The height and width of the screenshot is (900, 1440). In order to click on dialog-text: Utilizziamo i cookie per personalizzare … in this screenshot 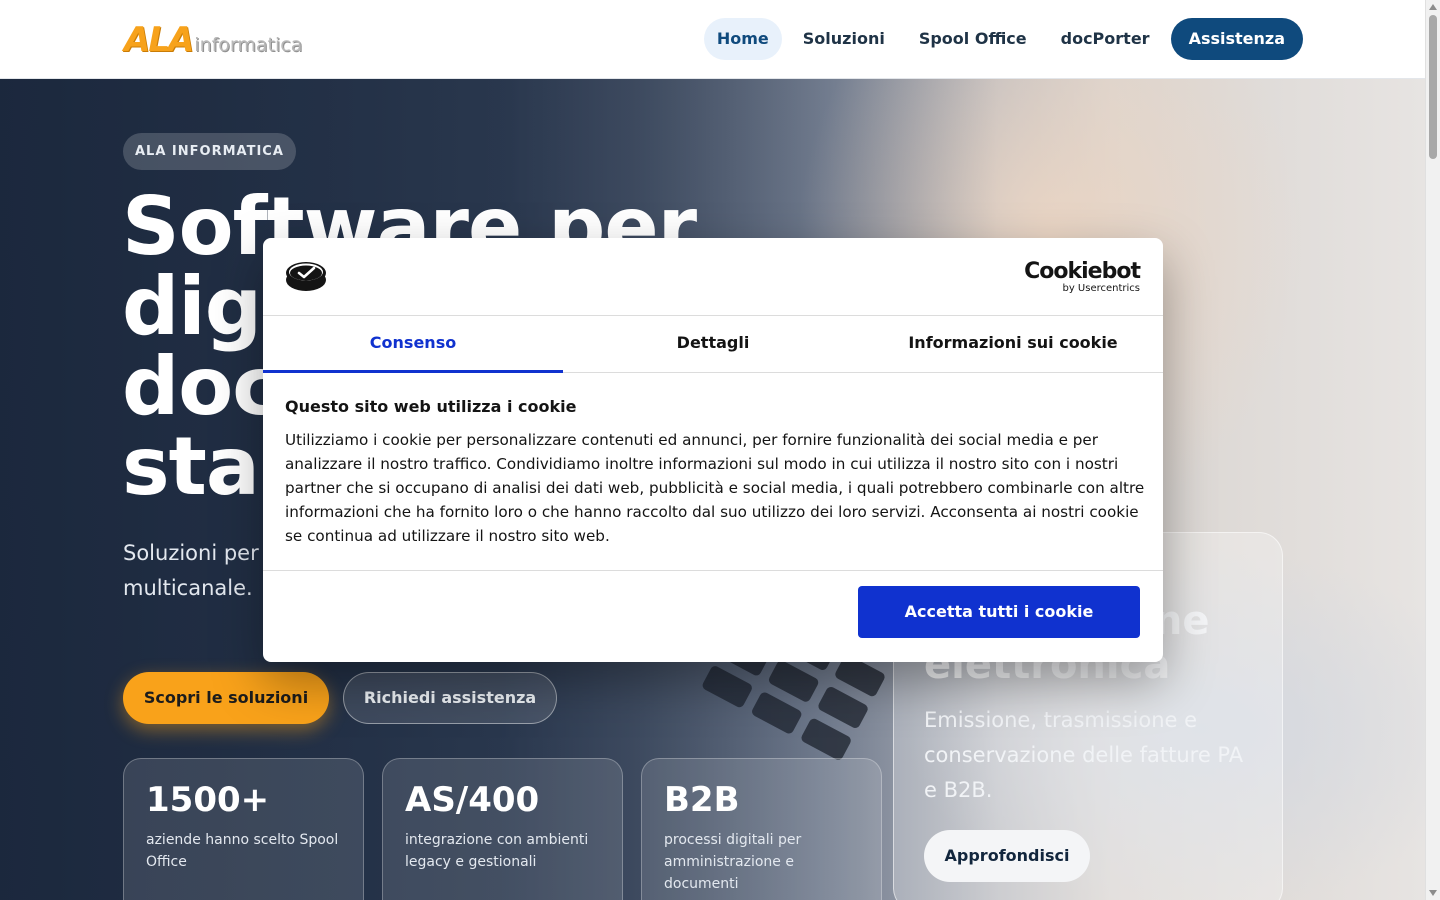, I will do `click(715, 488)`.